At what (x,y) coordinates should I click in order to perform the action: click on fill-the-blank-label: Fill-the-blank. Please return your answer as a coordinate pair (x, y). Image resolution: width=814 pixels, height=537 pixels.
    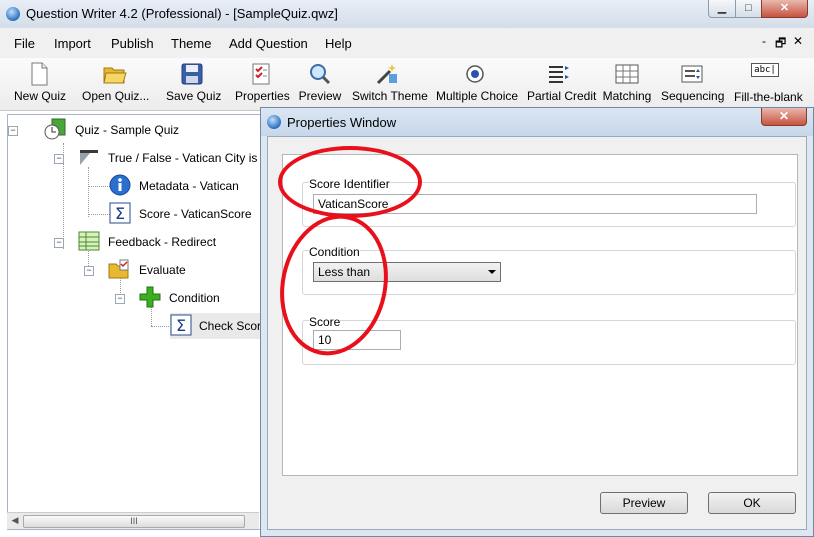
    Looking at the image, I should click on (768, 97).